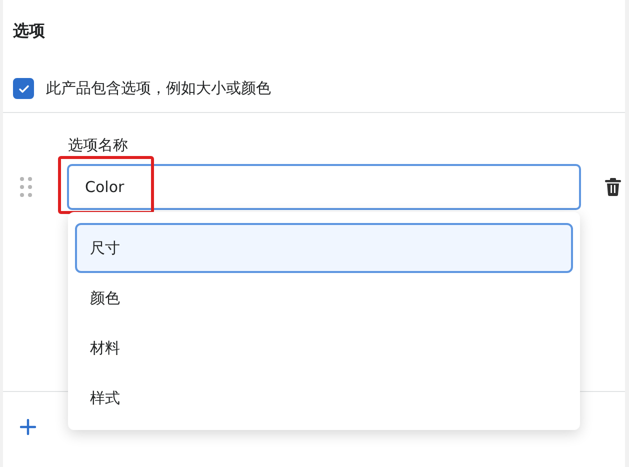  What do you see at coordinates (29, 31) in the screenshot?
I see `section-title: 选项` at bounding box center [29, 31].